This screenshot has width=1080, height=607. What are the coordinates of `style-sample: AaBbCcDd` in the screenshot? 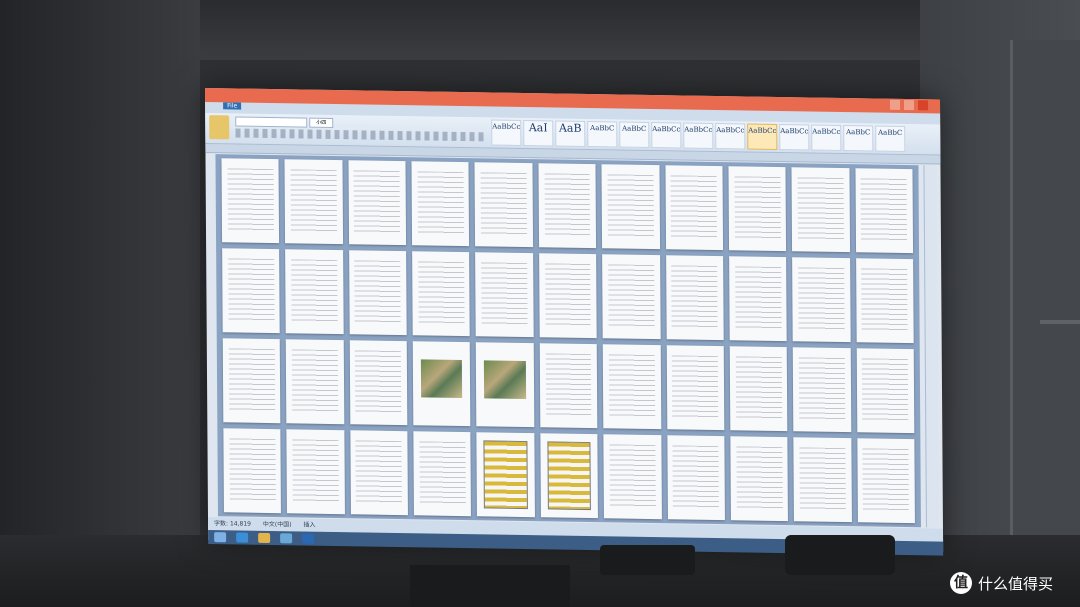 It's located at (795, 131).